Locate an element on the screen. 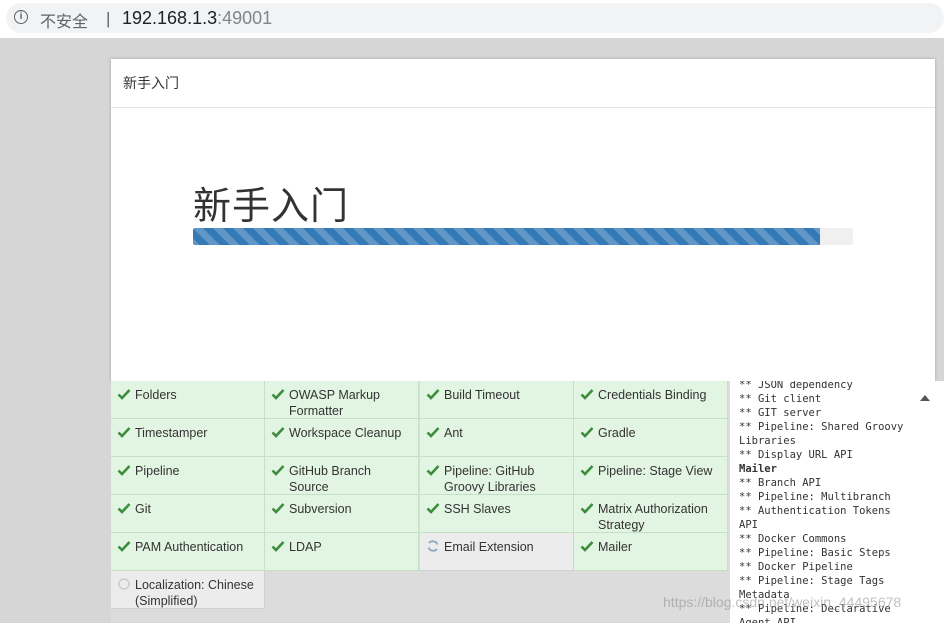 The image size is (944, 623). log-line: ** Pipeline: Basic Steps is located at coordinates (815, 553).